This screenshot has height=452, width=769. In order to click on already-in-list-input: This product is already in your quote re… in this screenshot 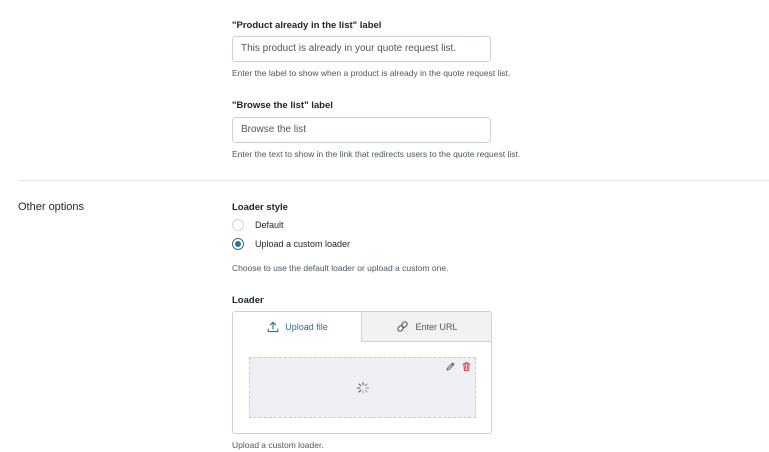, I will do `click(361, 49)`.